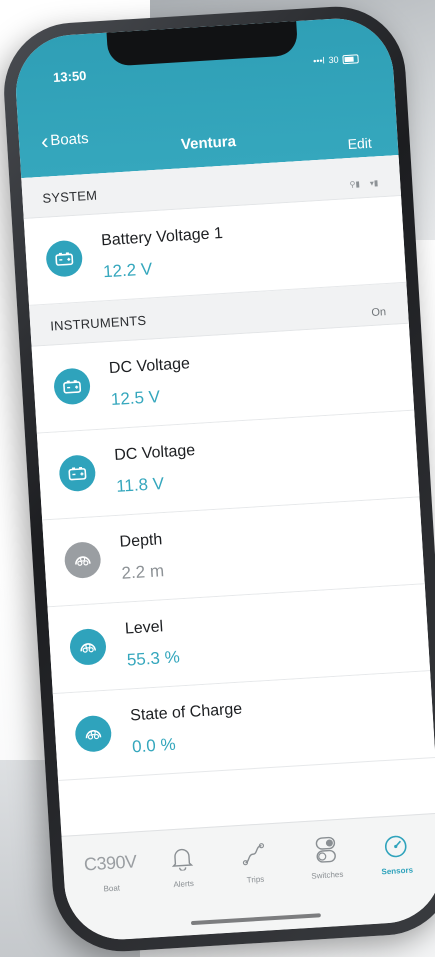 Image resolution: width=435 pixels, height=957 pixels. I want to click on status-indicators: •••l 30, so click(336, 59).